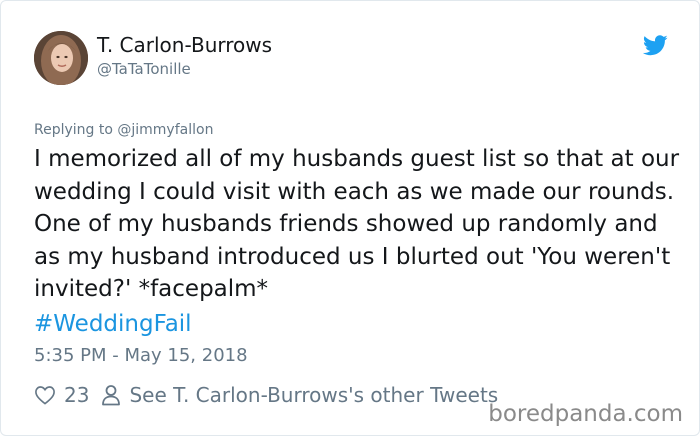 The image size is (700, 436). Describe the element at coordinates (77, 395) in the screenshot. I see `like-count: 23` at that location.